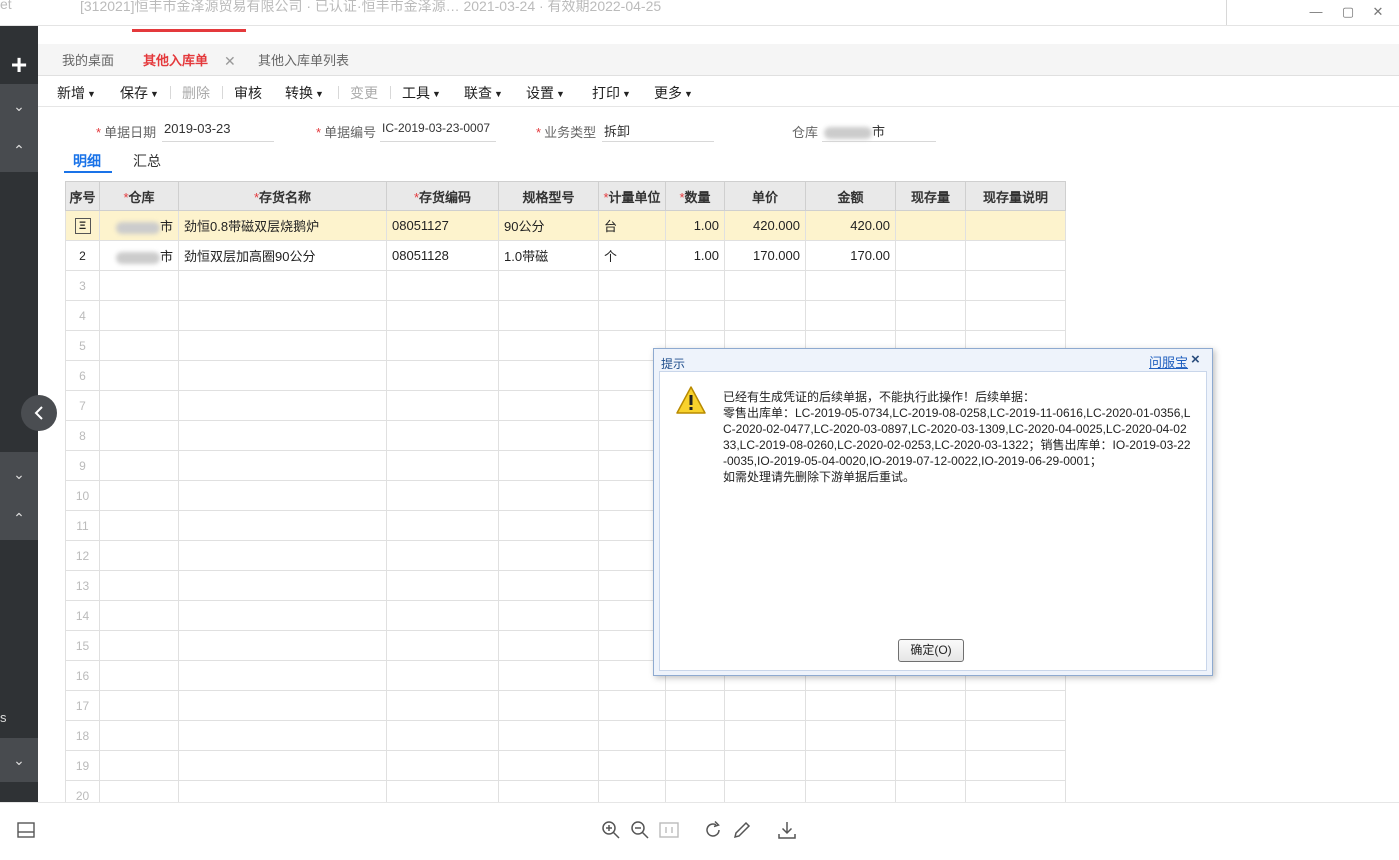 The height and width of the screenshot is (860, 1399). Describe the element at coordinates (765, 225) in the screenshot. I see `cell-price: 420.000` at that location.